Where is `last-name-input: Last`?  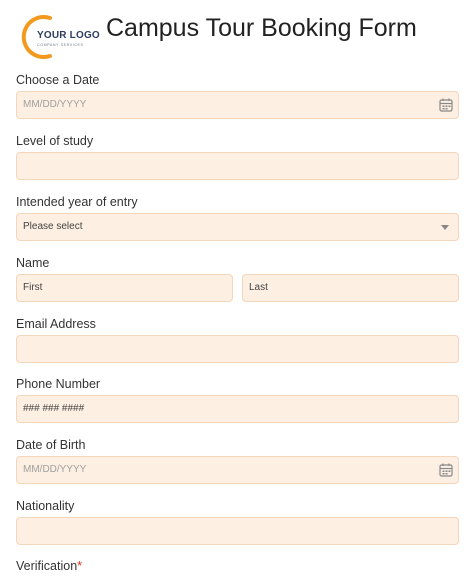
last-name-input: Last is located at coordinates (350, 288).